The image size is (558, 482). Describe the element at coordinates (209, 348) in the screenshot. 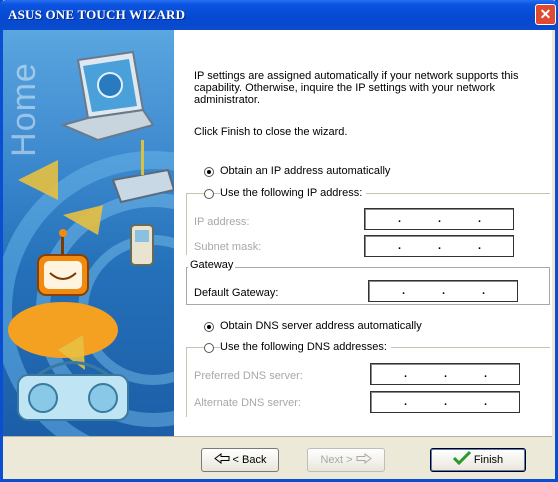

I see `dns-manual-radio` at that location.